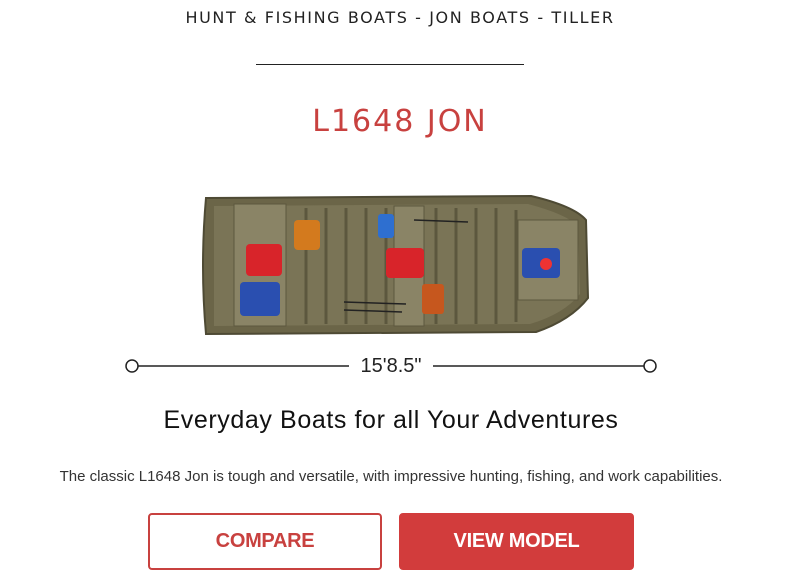 Image resolution: width=800 pixels, height=588 pixels. I want to click on compare-button: COMPARE, so click(265, 541).